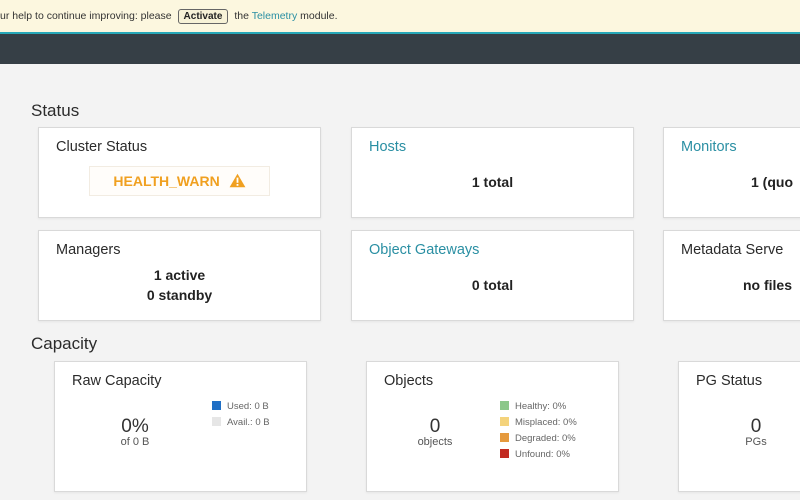 The height and width of the screenshot is (500, 800). What do you see at coordinates (424, 250) in the screenshot?
I see `object-gateways-link: Object Gateways` at bounding box center [424, 250].